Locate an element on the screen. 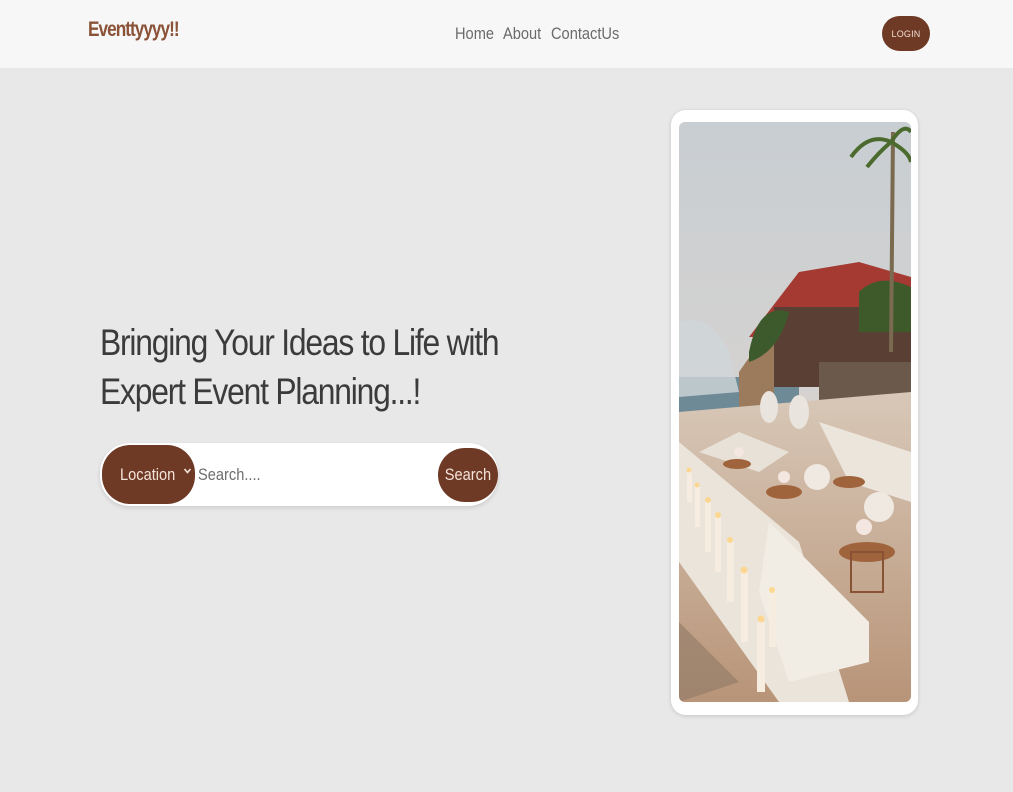 The image size is (1013, 792). nav-link-contactus: ContactUs is located at coordinates (585, 34).